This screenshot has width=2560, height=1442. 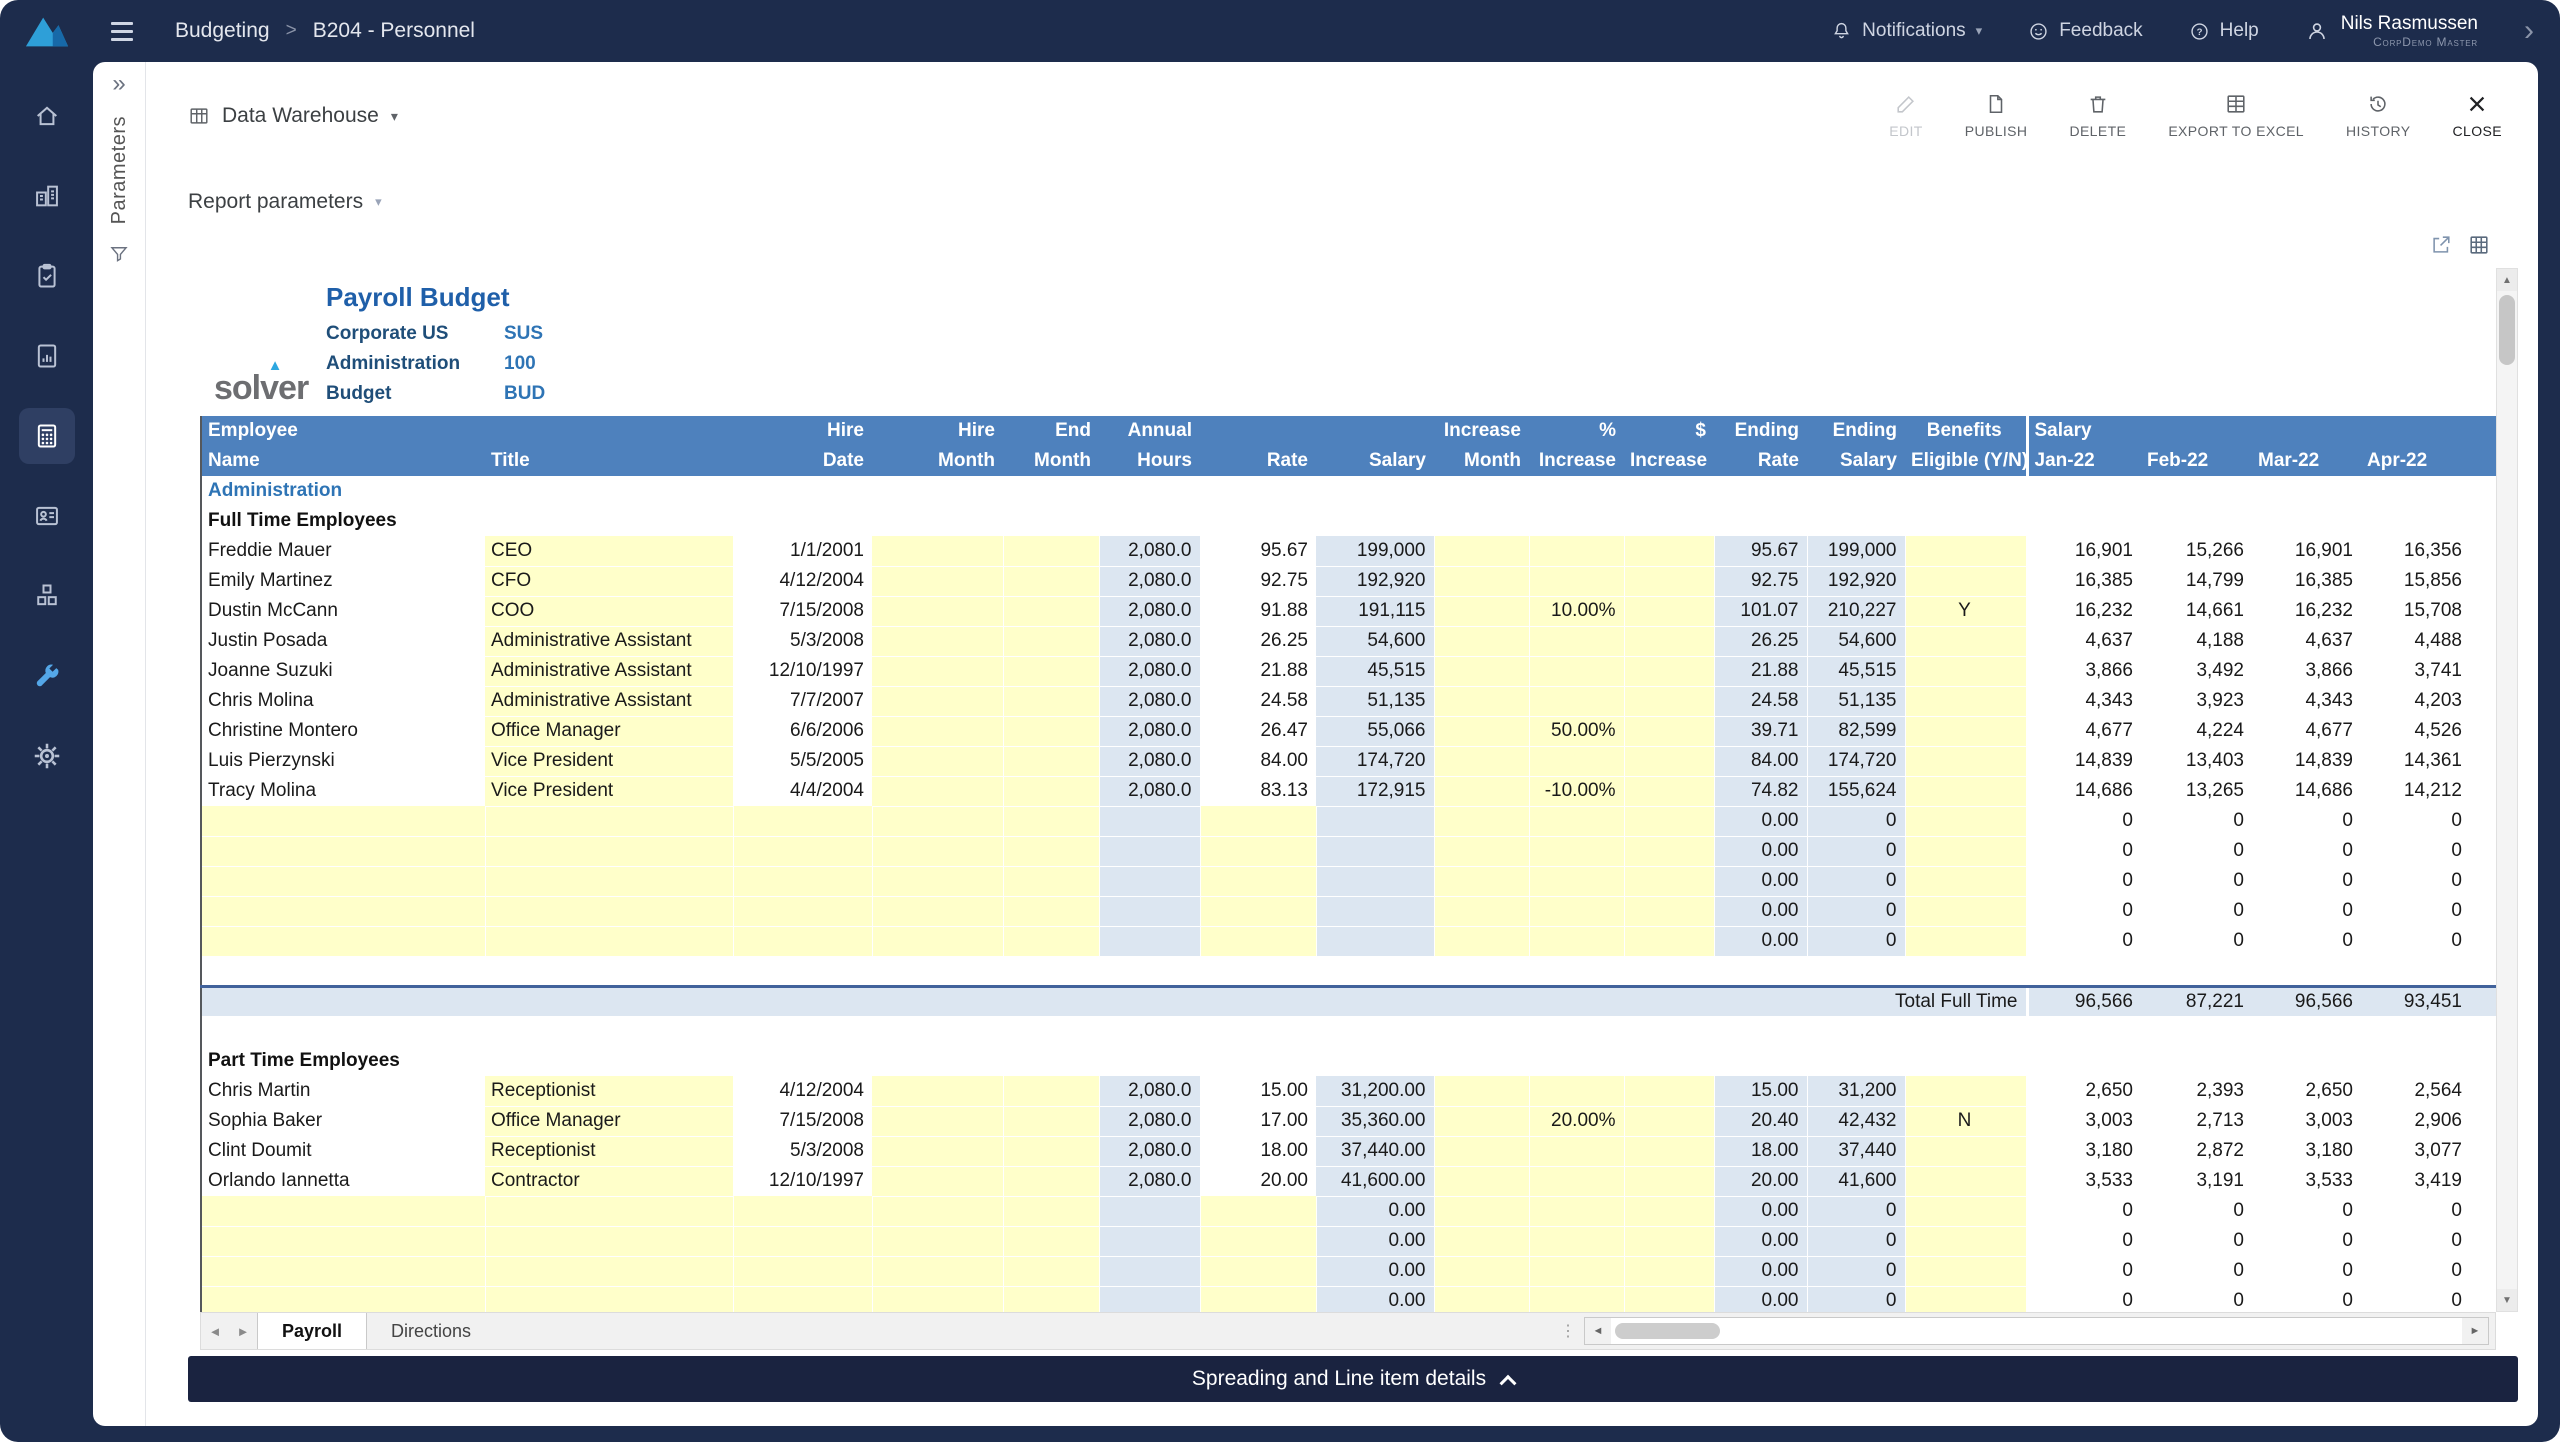 I want to click on sidebar-item-tasks, so click(x=47, y=276).